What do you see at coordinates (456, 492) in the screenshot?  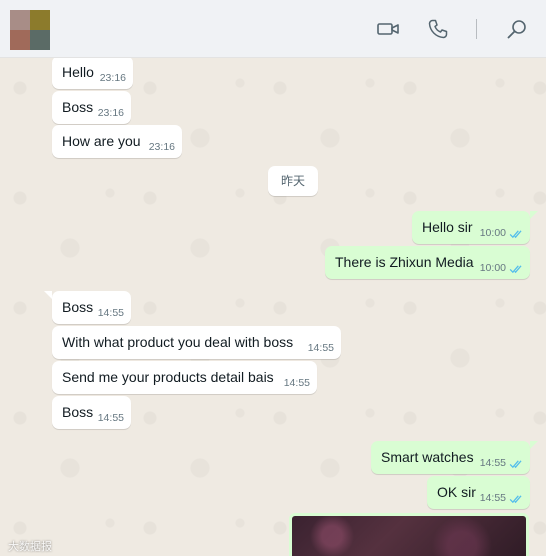 I see `message-text: OK sir` at bounding box center [456, 492].